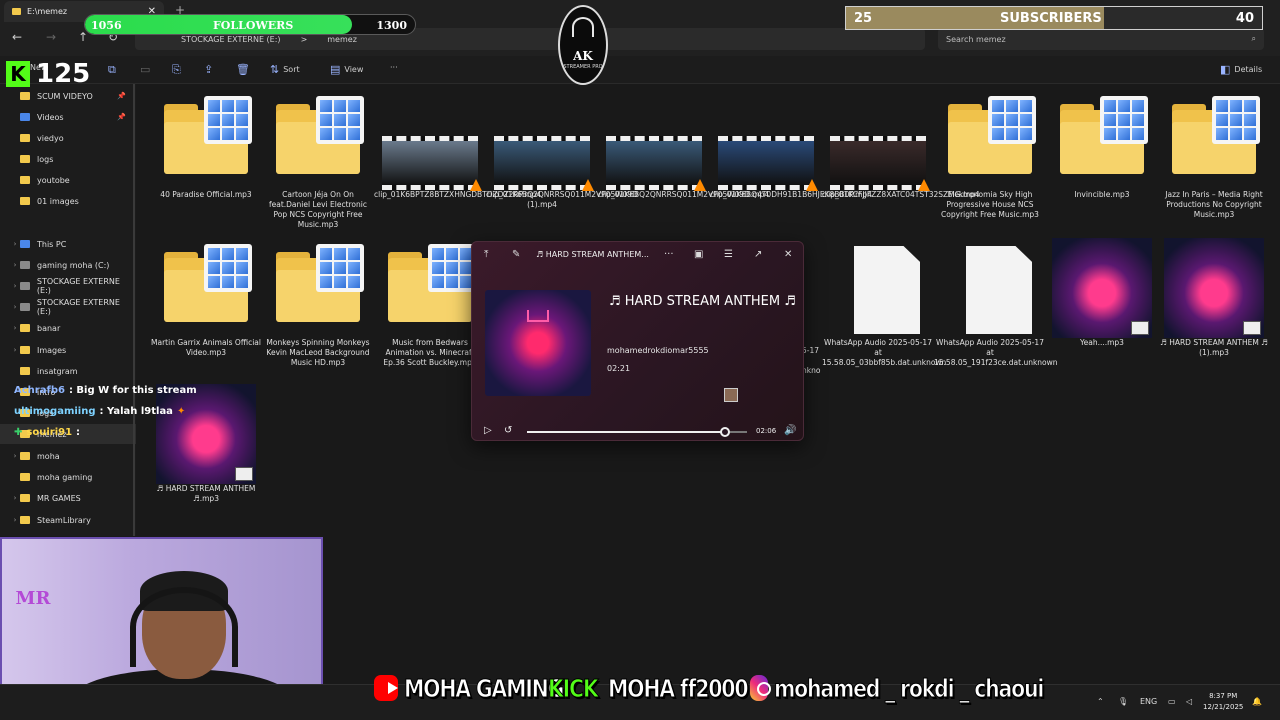  What do you see at coordinates (1241, 69) in the screenshot?
I see `details-button: ◧ Details` at bounding box center [1241, 69].